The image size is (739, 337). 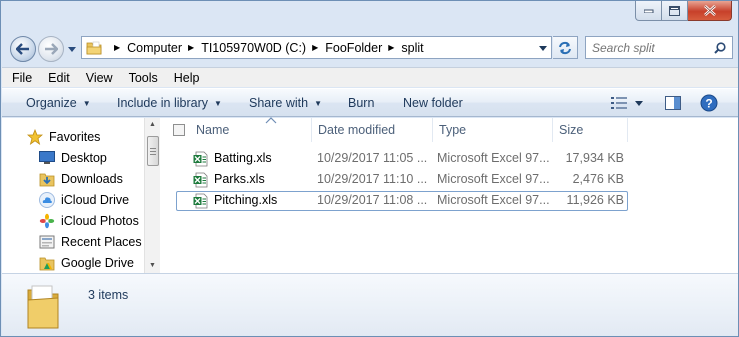 I want to click on share-with-button: Share with ▼, so click(x=285, y=103).